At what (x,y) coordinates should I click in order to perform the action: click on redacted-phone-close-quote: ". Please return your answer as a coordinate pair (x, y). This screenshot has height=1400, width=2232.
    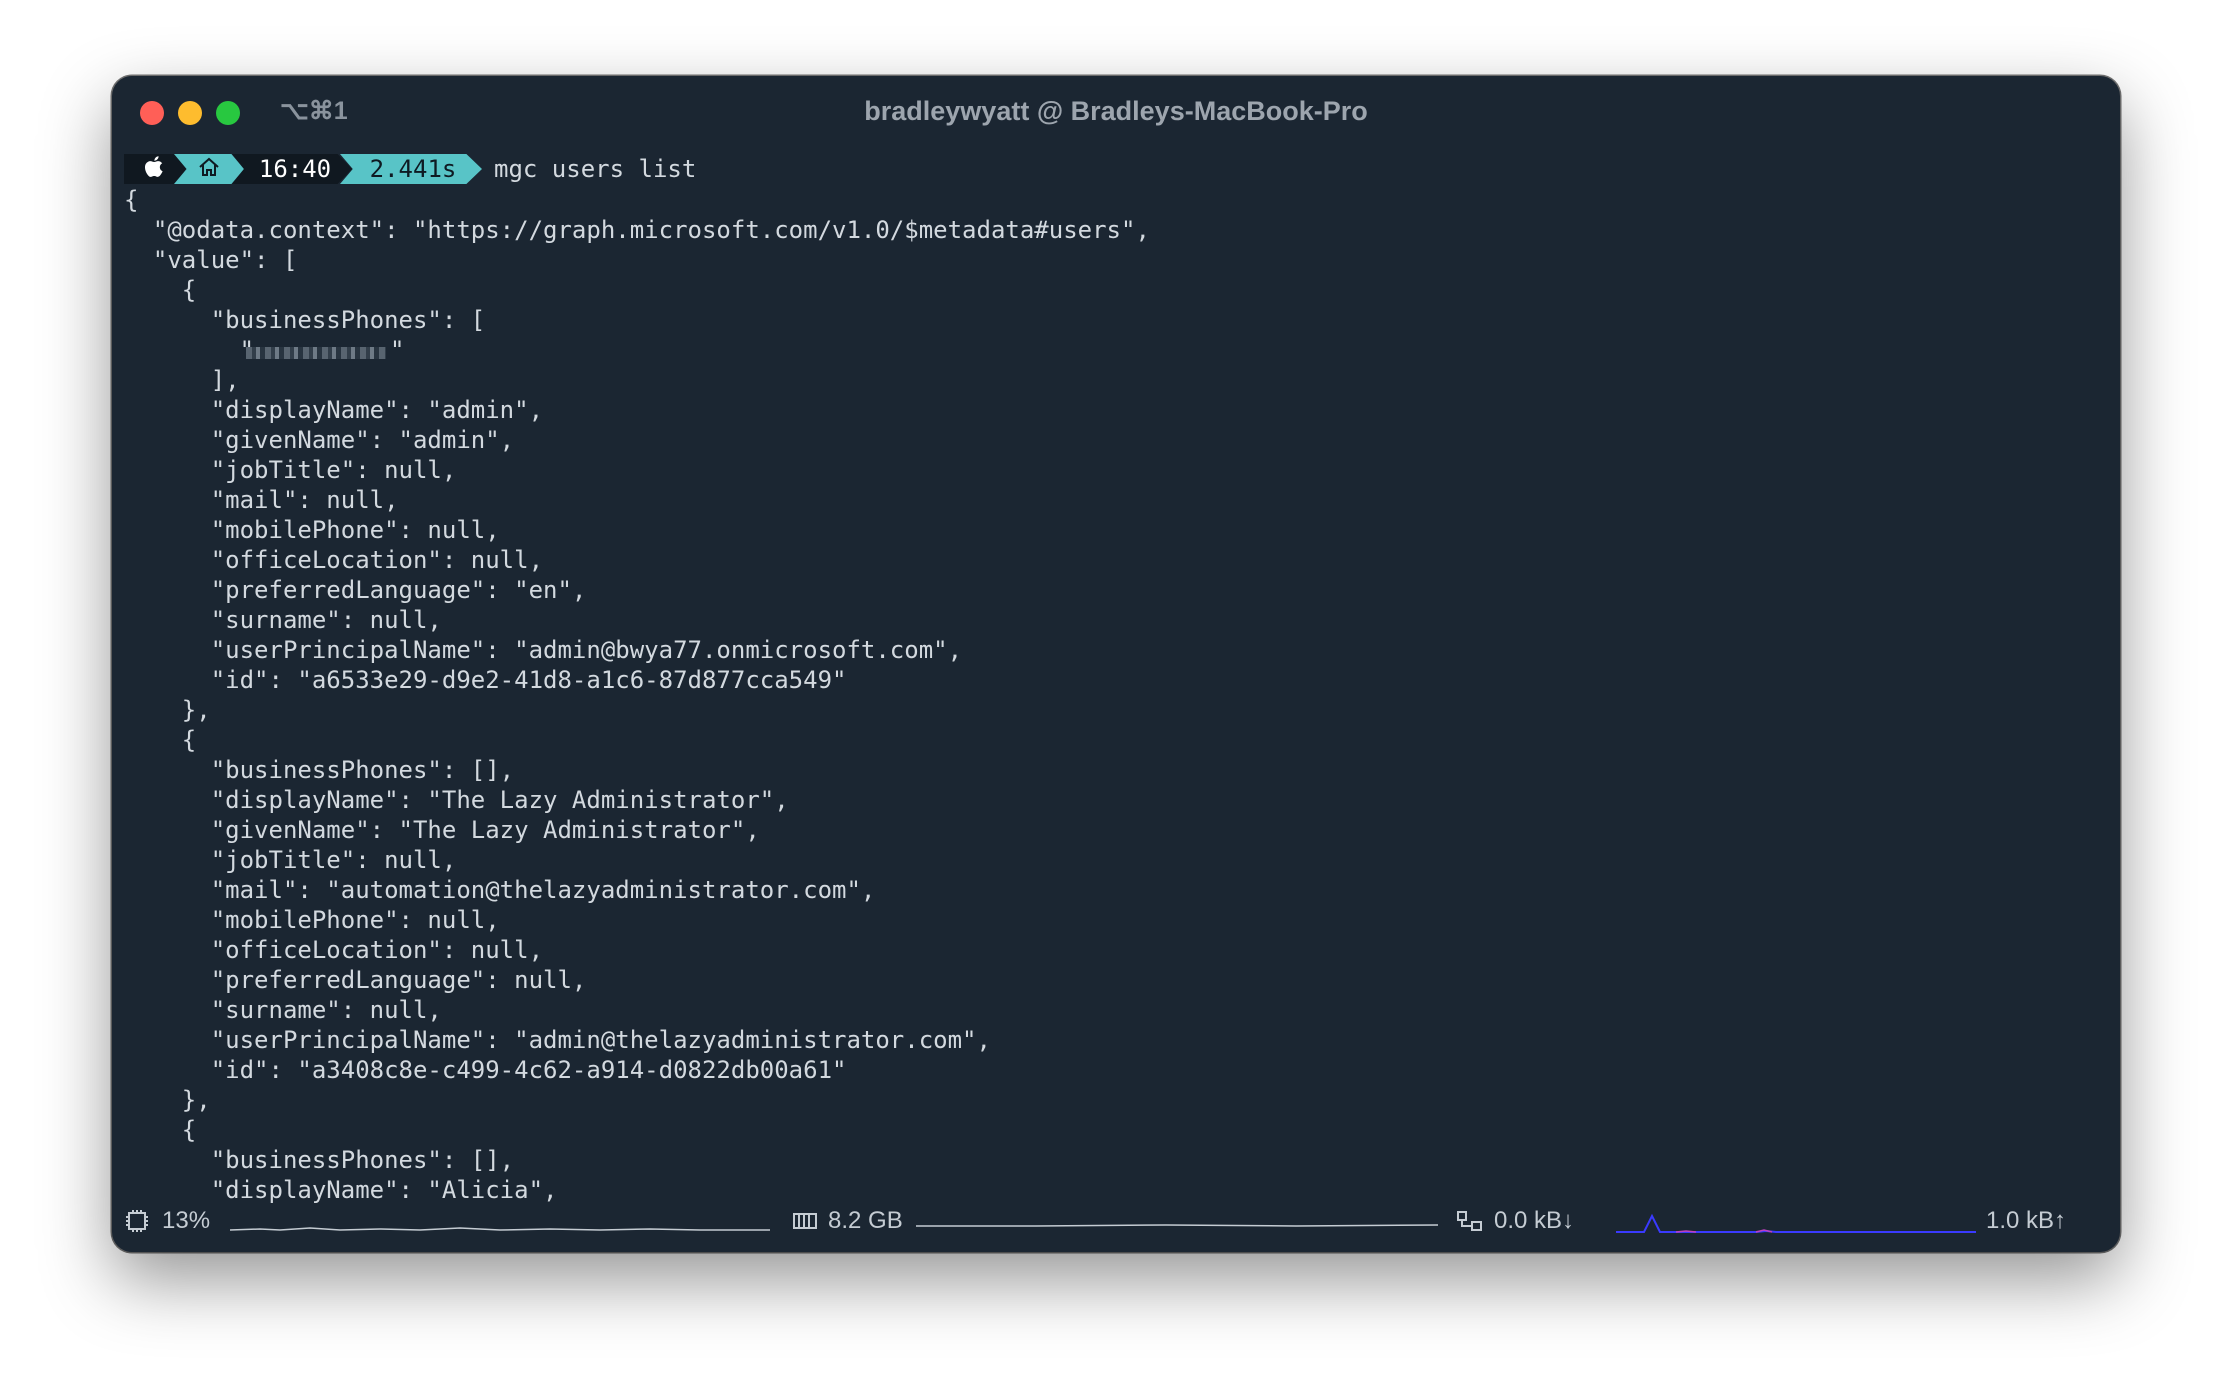
    Looking at the image, I should click on (397, 350).